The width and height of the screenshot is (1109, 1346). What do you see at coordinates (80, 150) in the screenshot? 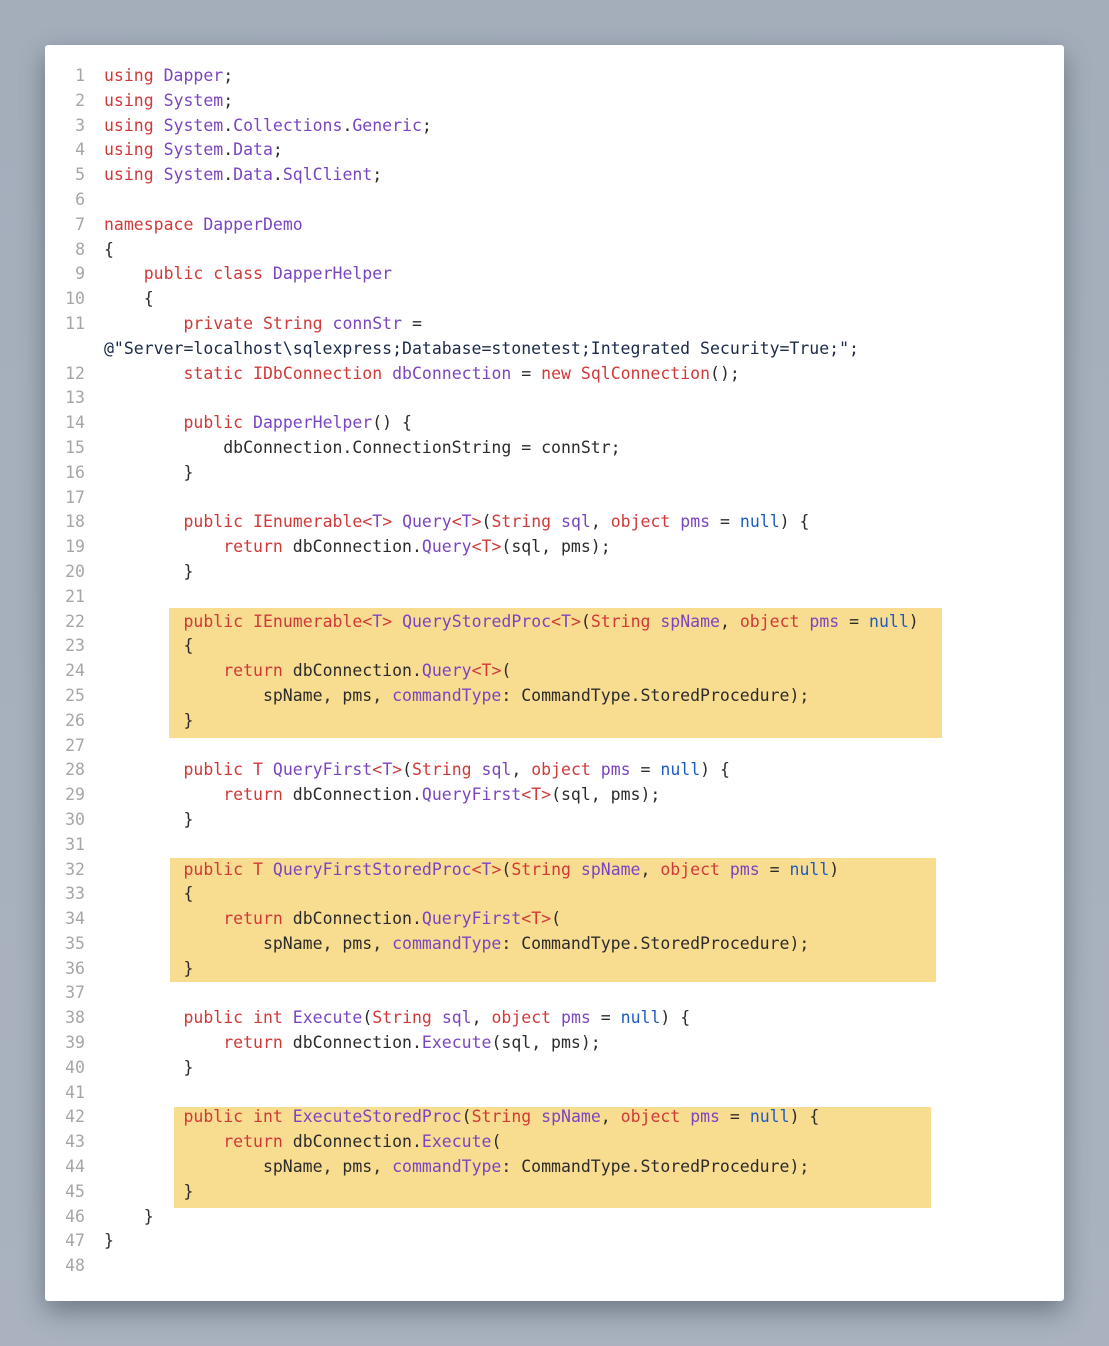
I see `line-number: 4` at bounding box center [80, 150].